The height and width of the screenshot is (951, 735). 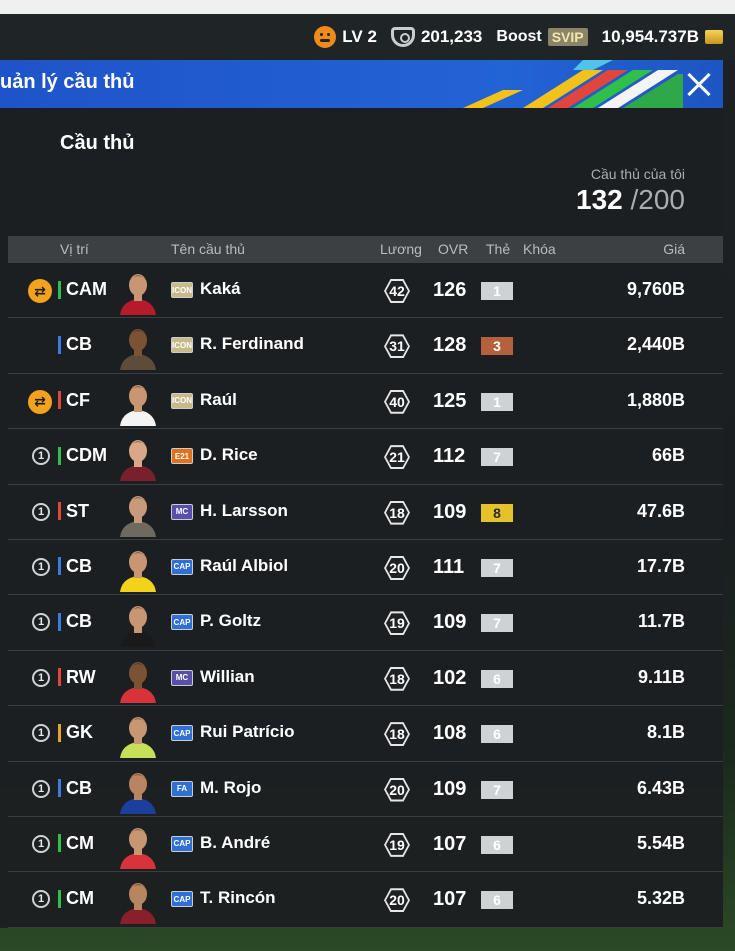 I want to click on position: CDM, so click(x=82, y=455).